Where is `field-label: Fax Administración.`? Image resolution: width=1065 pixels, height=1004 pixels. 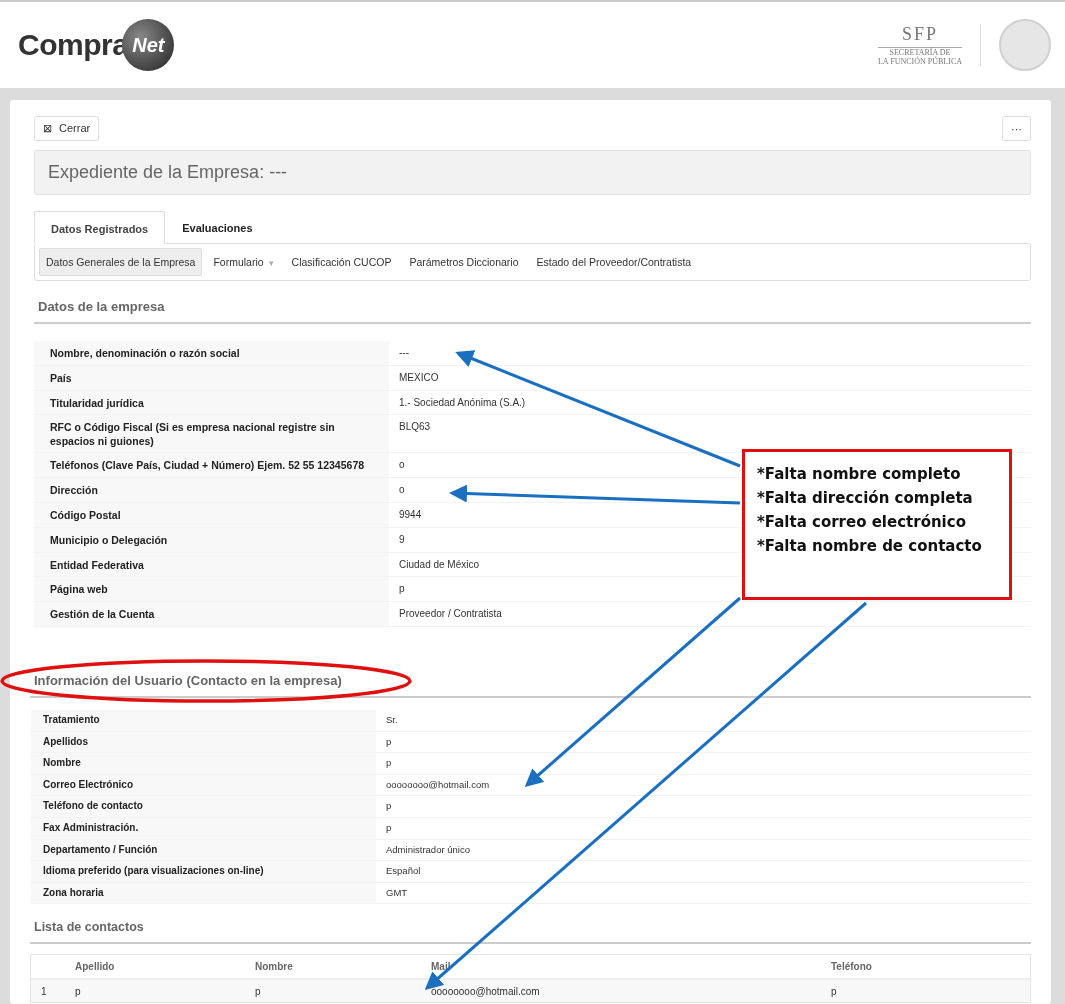 field-label: Fax Administración. is located at coordinates (203, 828).